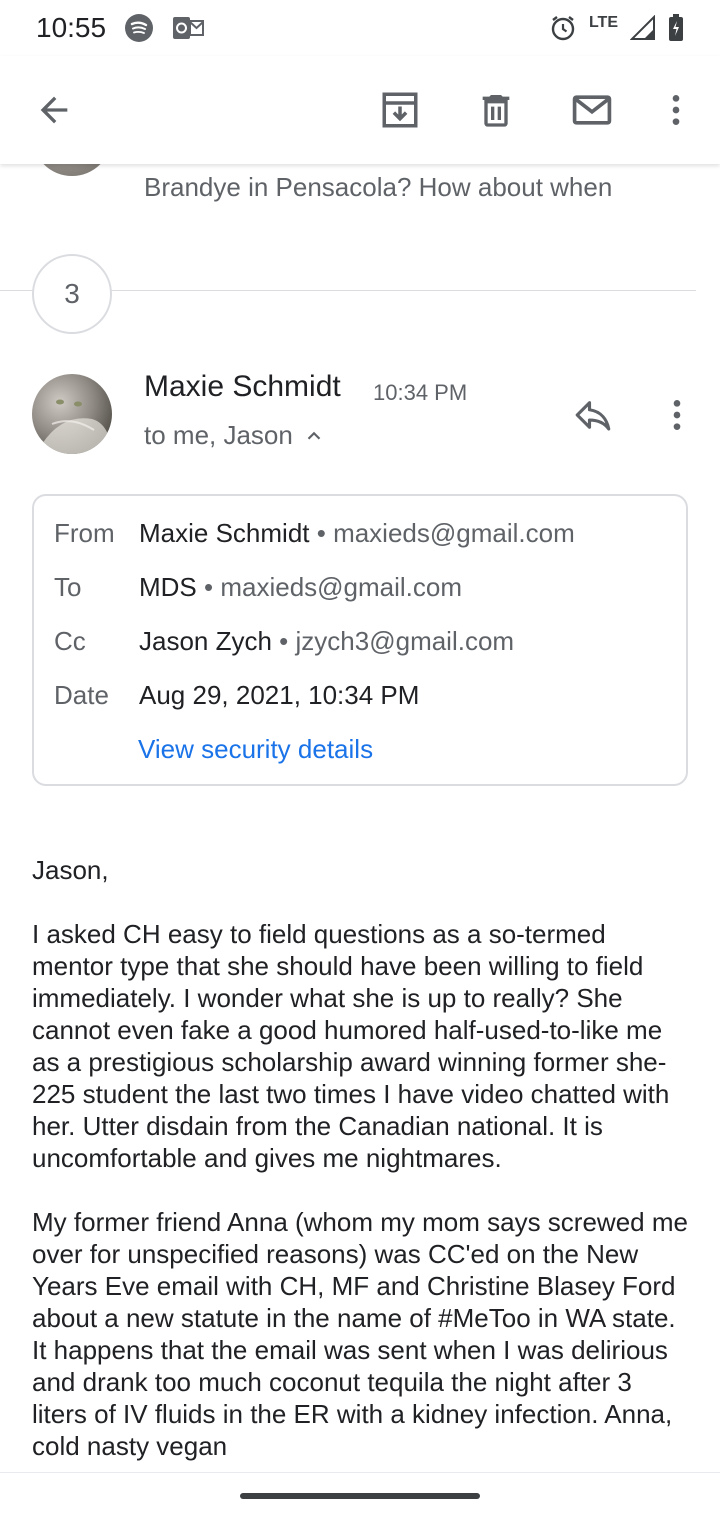  What do you see at coordinates (341, 587) in the screenshot?
I see `to-email: maxieds@gmail.com` at bounding box center [341, 587].